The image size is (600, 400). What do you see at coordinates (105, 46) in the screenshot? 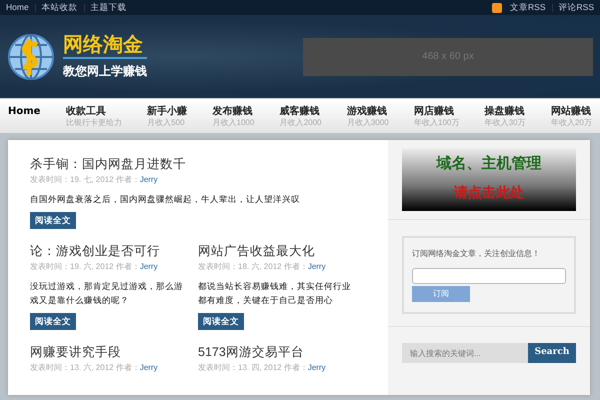
I see `logo-title: 网络淘金` at bounding box center [105, 46].